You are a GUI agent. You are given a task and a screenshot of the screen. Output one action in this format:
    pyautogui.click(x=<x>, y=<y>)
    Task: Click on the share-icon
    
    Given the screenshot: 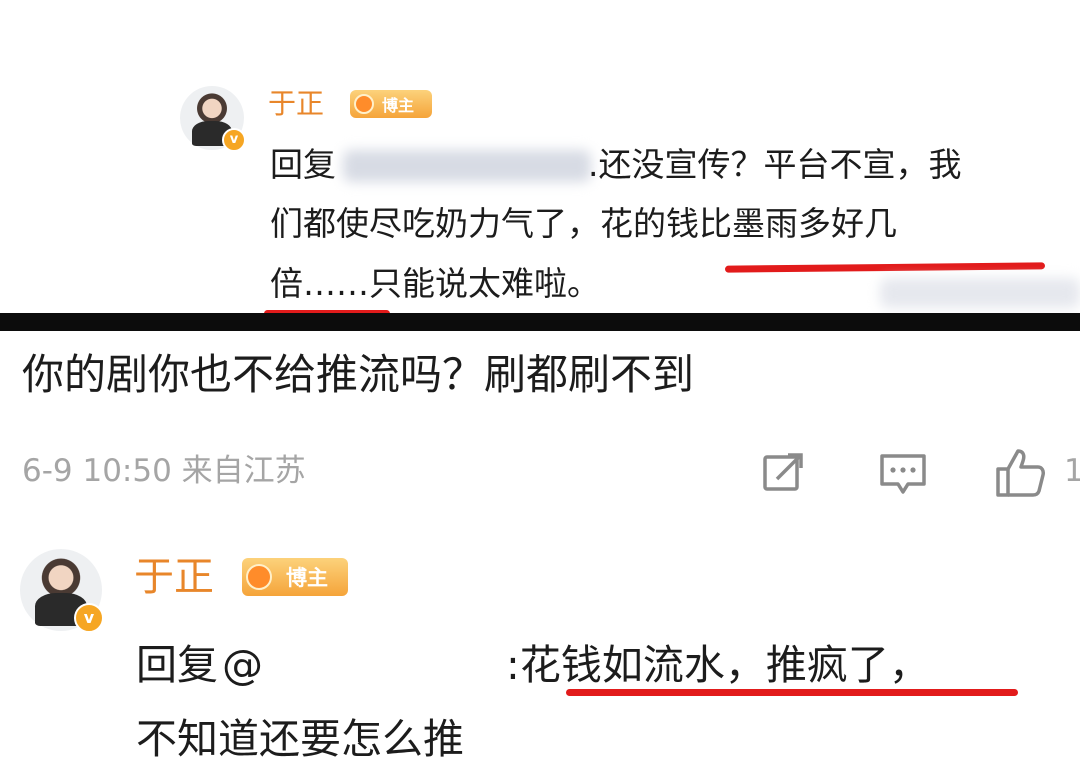 What is the action you would take?
    pyautogui.click(x=784, y=472)
    